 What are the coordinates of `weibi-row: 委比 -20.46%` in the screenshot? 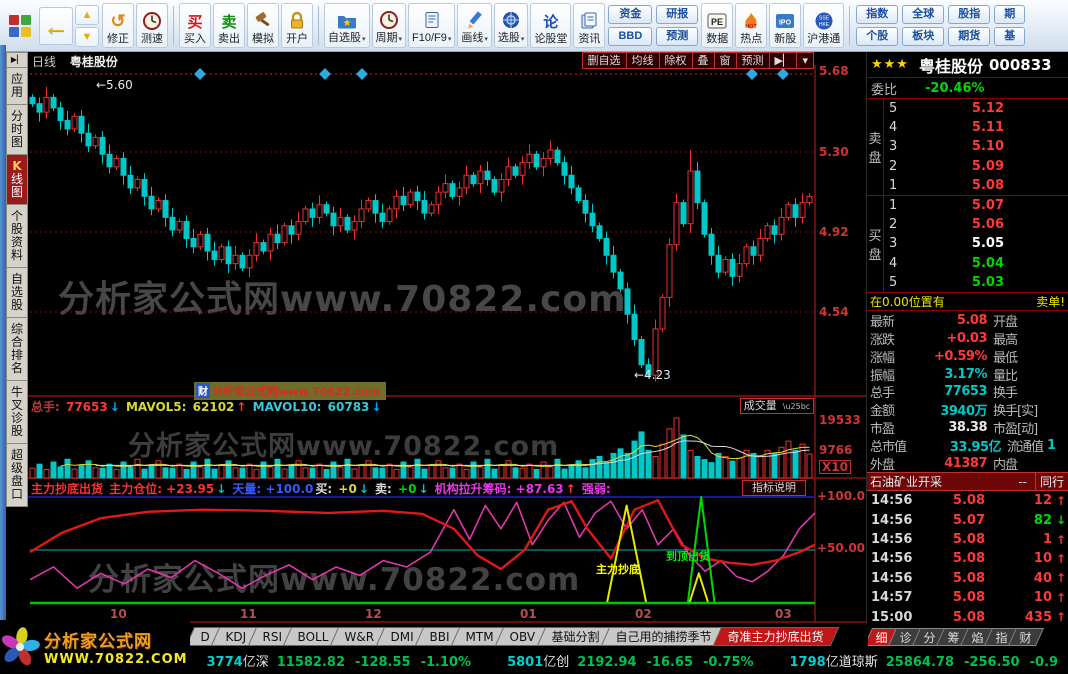 It's located at (967, 88).